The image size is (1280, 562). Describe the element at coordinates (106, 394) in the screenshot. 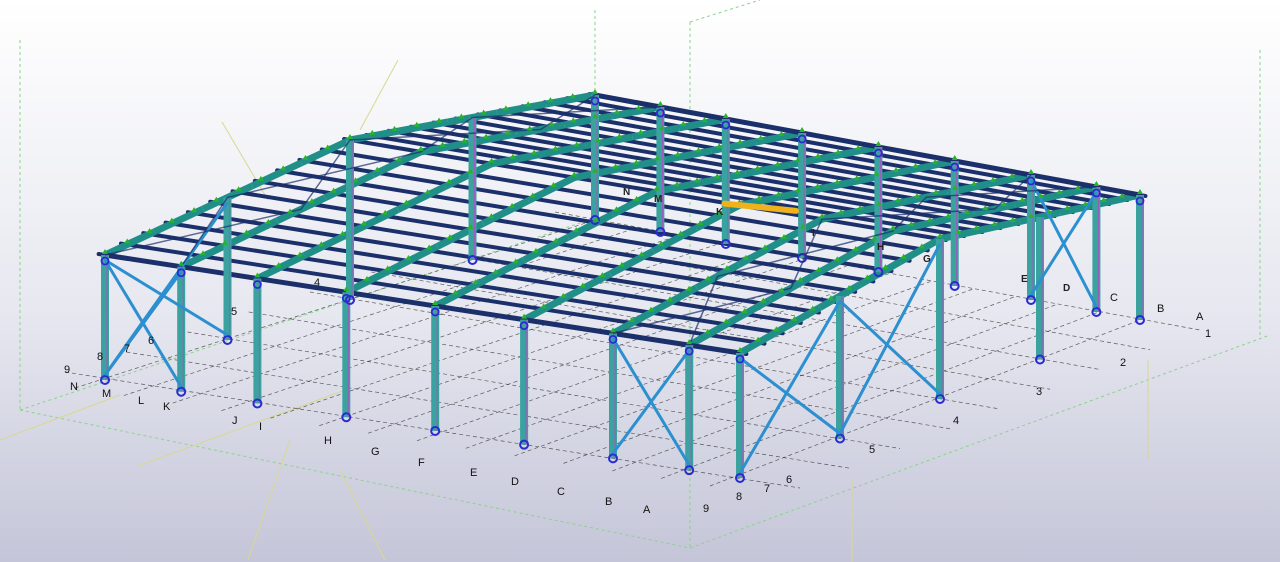

I see `grid-label-front-M: M` at that location.